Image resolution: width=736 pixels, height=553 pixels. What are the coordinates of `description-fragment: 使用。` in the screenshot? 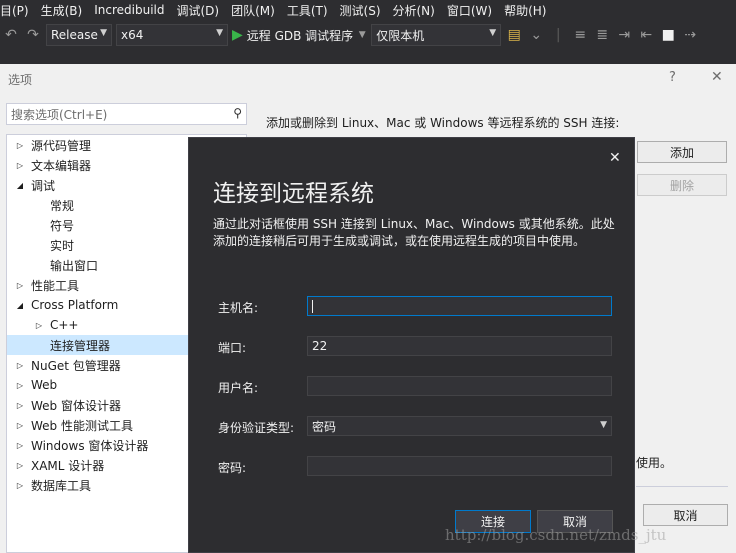 It's located at (654, 463).